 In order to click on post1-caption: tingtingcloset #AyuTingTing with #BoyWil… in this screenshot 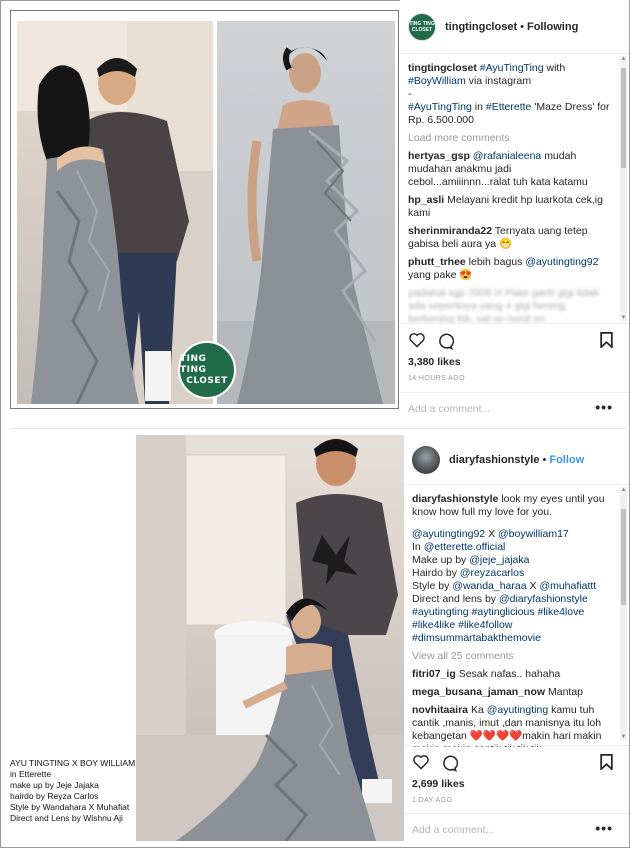, I will do `click(510, 94)`.